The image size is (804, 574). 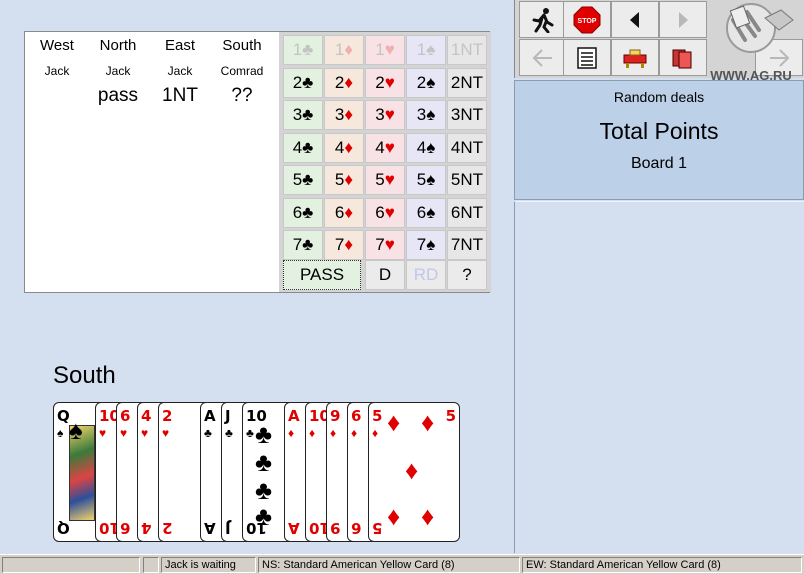 What do you see at coordinates (303, 82) in the screenshot?
I see `bid-2-clubs: 2♣` at bounding box center [303, 82].